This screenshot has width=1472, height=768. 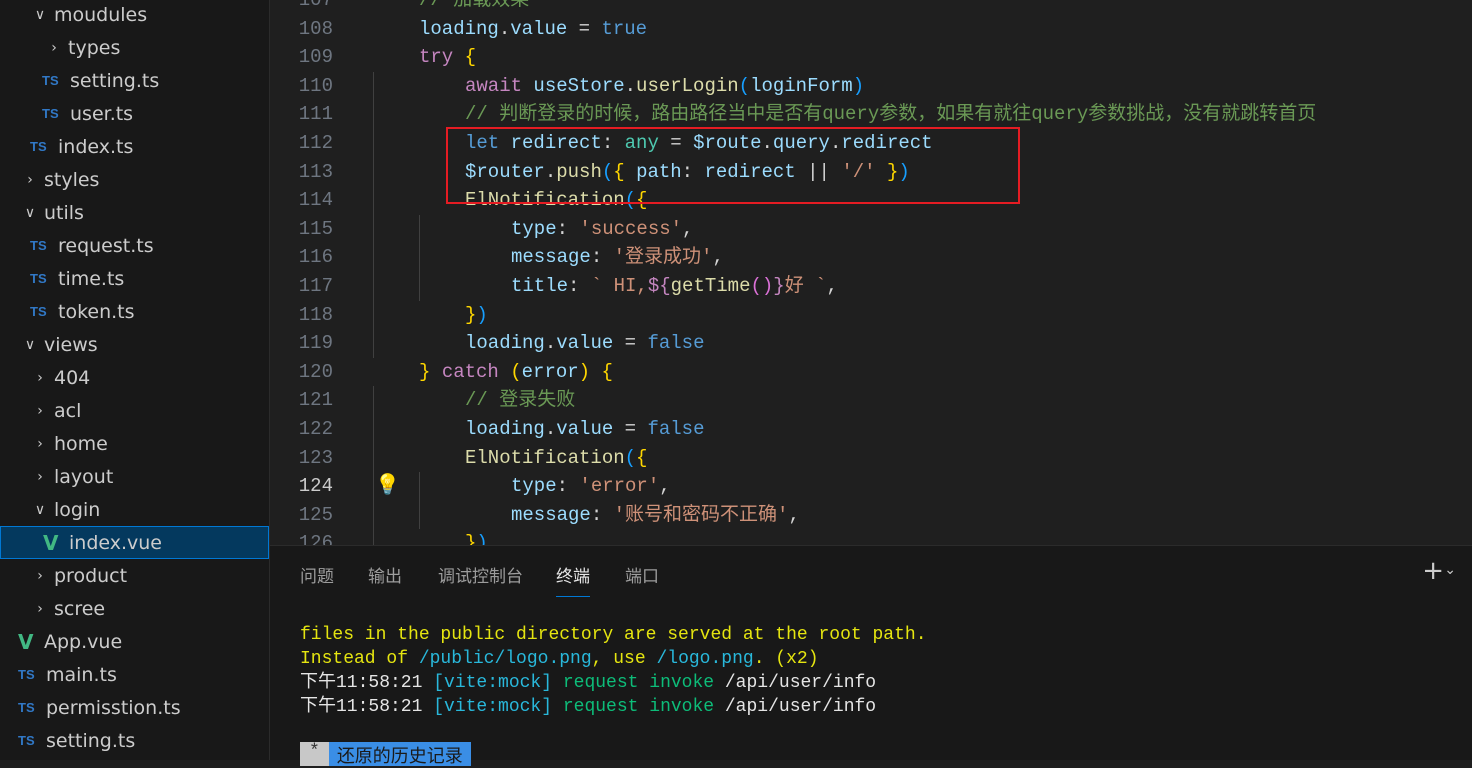 I want to click on tree-item-scree: › scree, so click(x=134, y=608).